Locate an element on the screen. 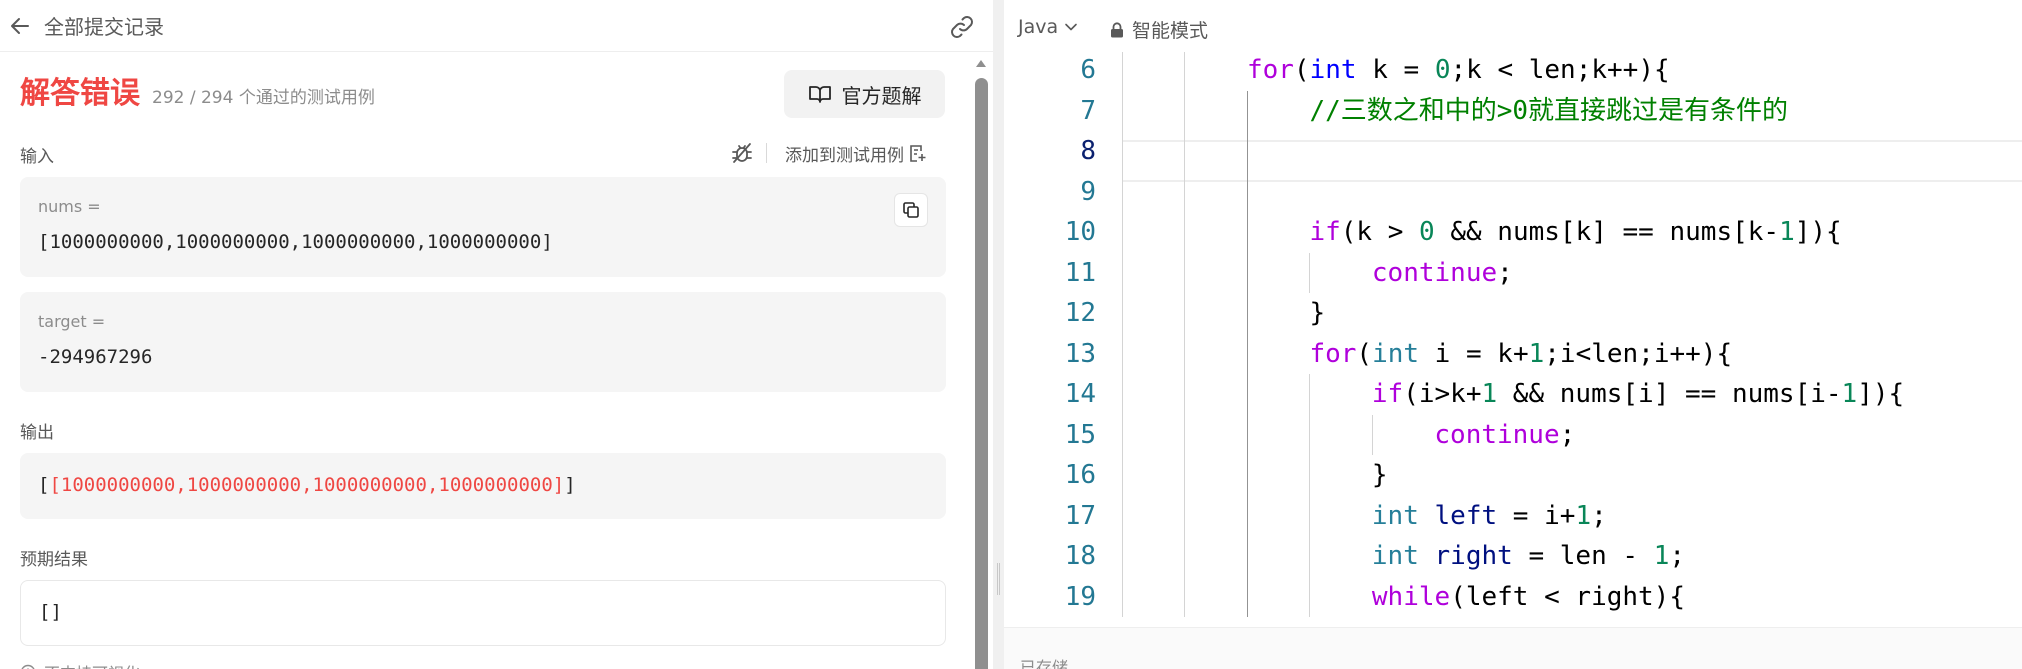 This screenshot has height=669, width=2022. input-section-label: 输入 is located at coordinates (37, 157).